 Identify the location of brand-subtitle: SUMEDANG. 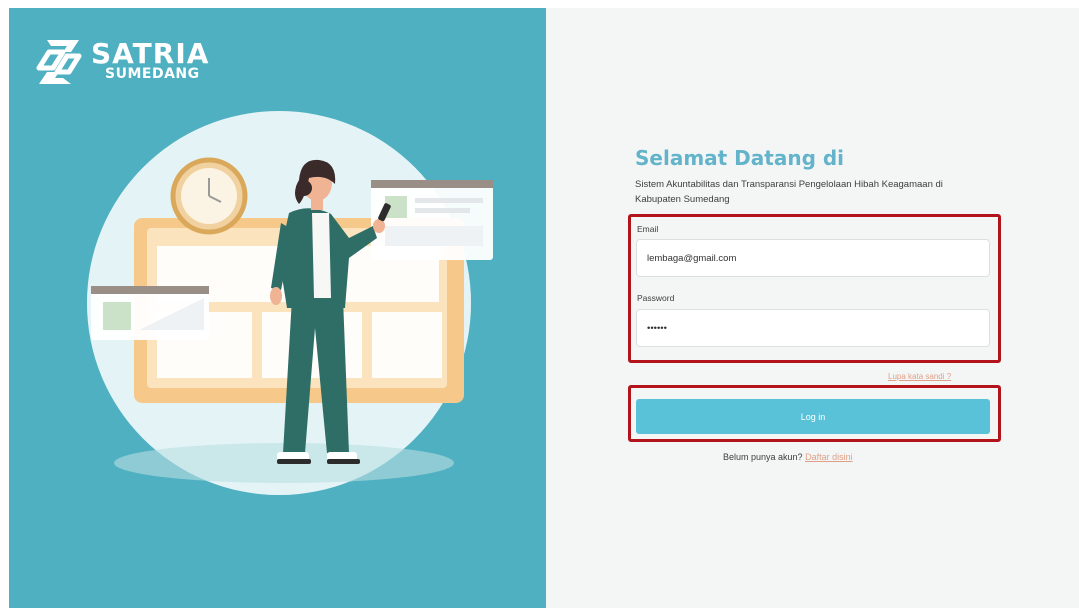
(152, 74).